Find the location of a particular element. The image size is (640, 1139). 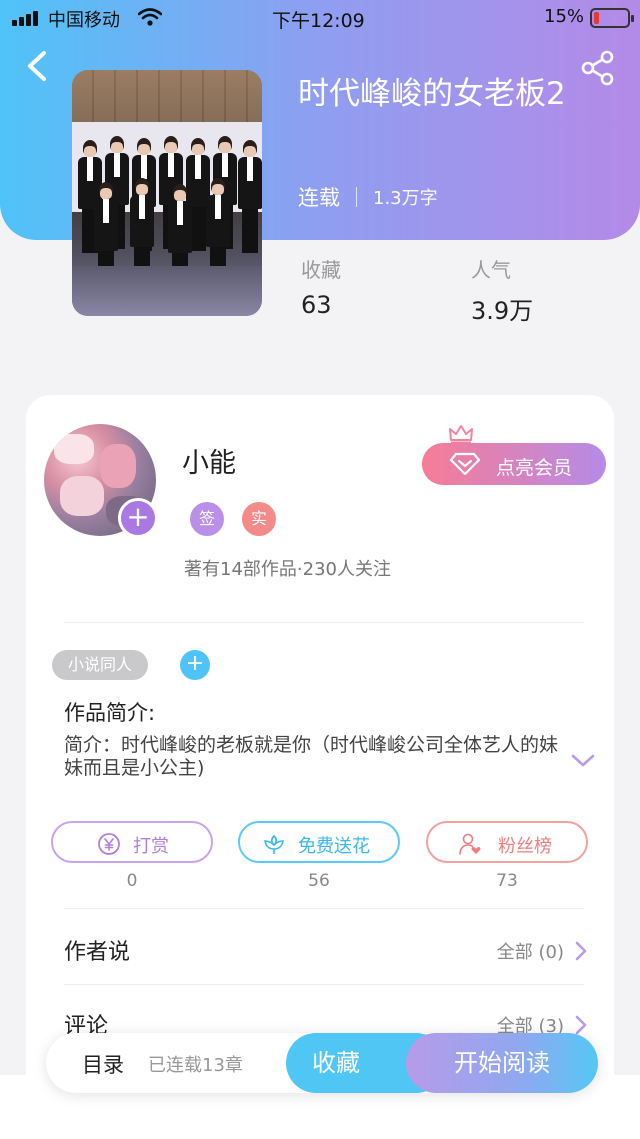

genre-tag: 小说同人 is located at coordinates (100, 665).